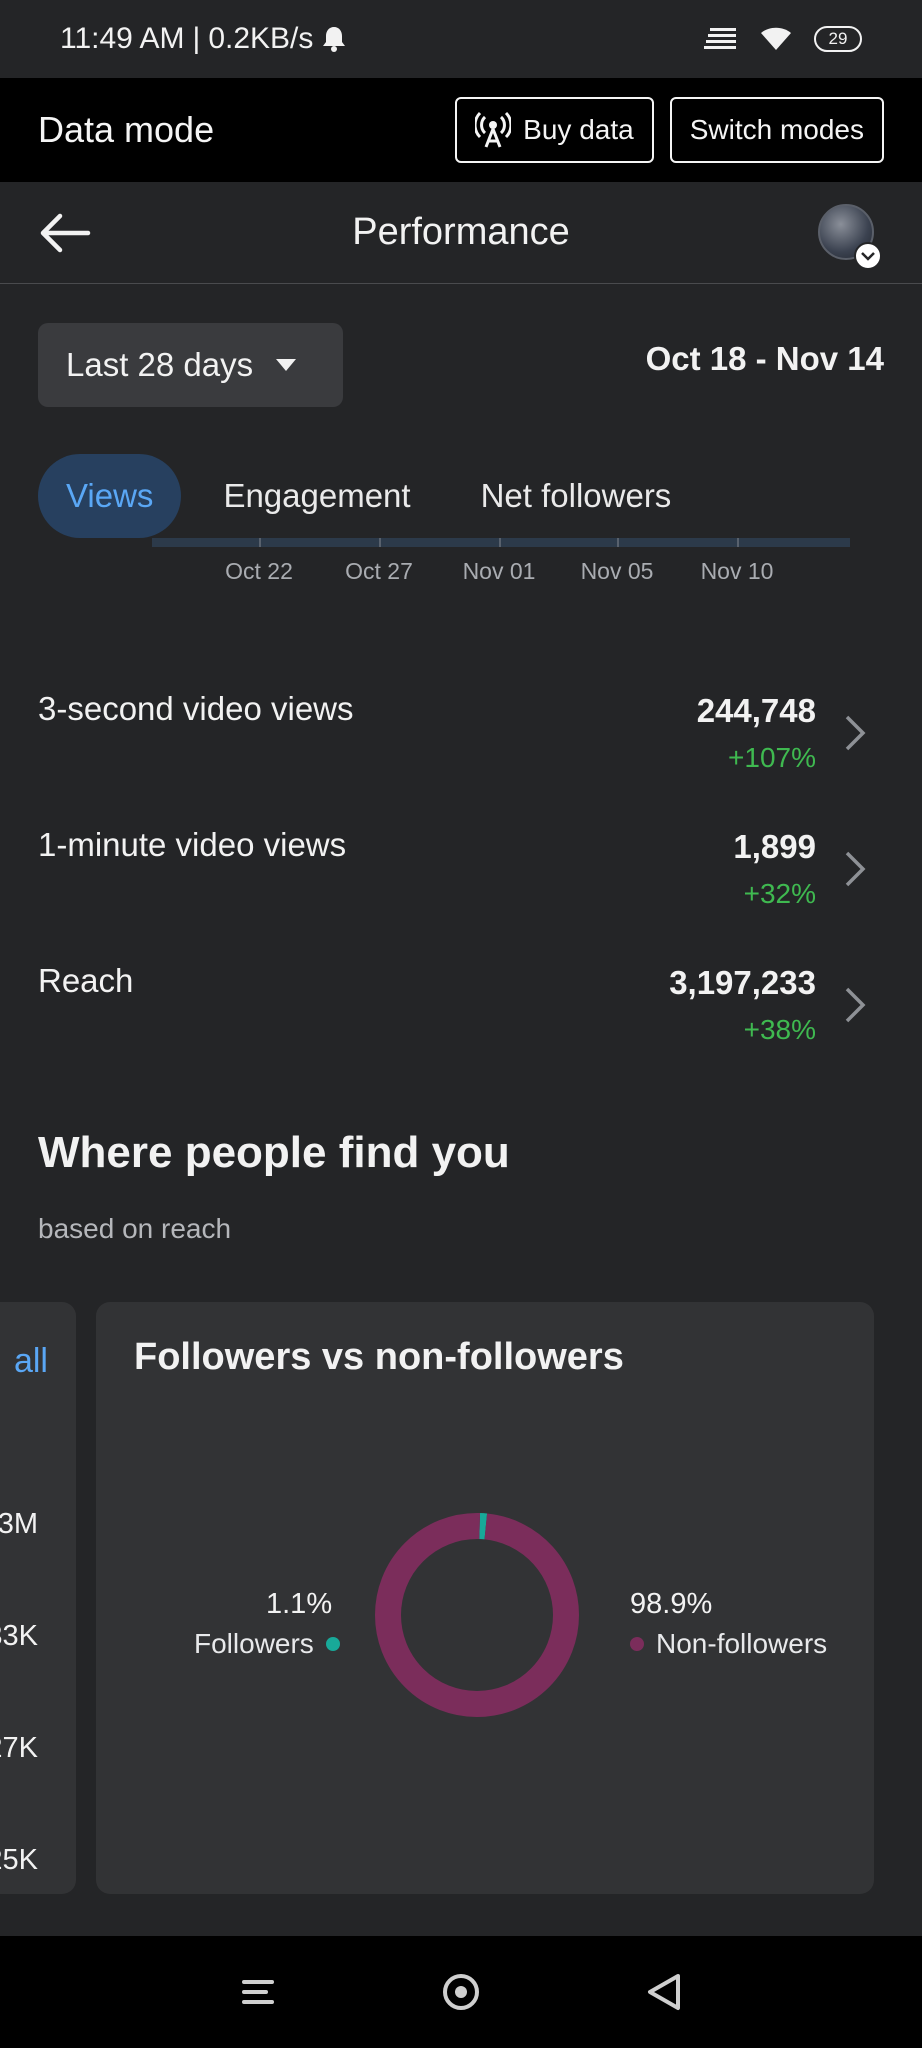  I want to click on status-time: 11:49 AM, so click(122, 38).